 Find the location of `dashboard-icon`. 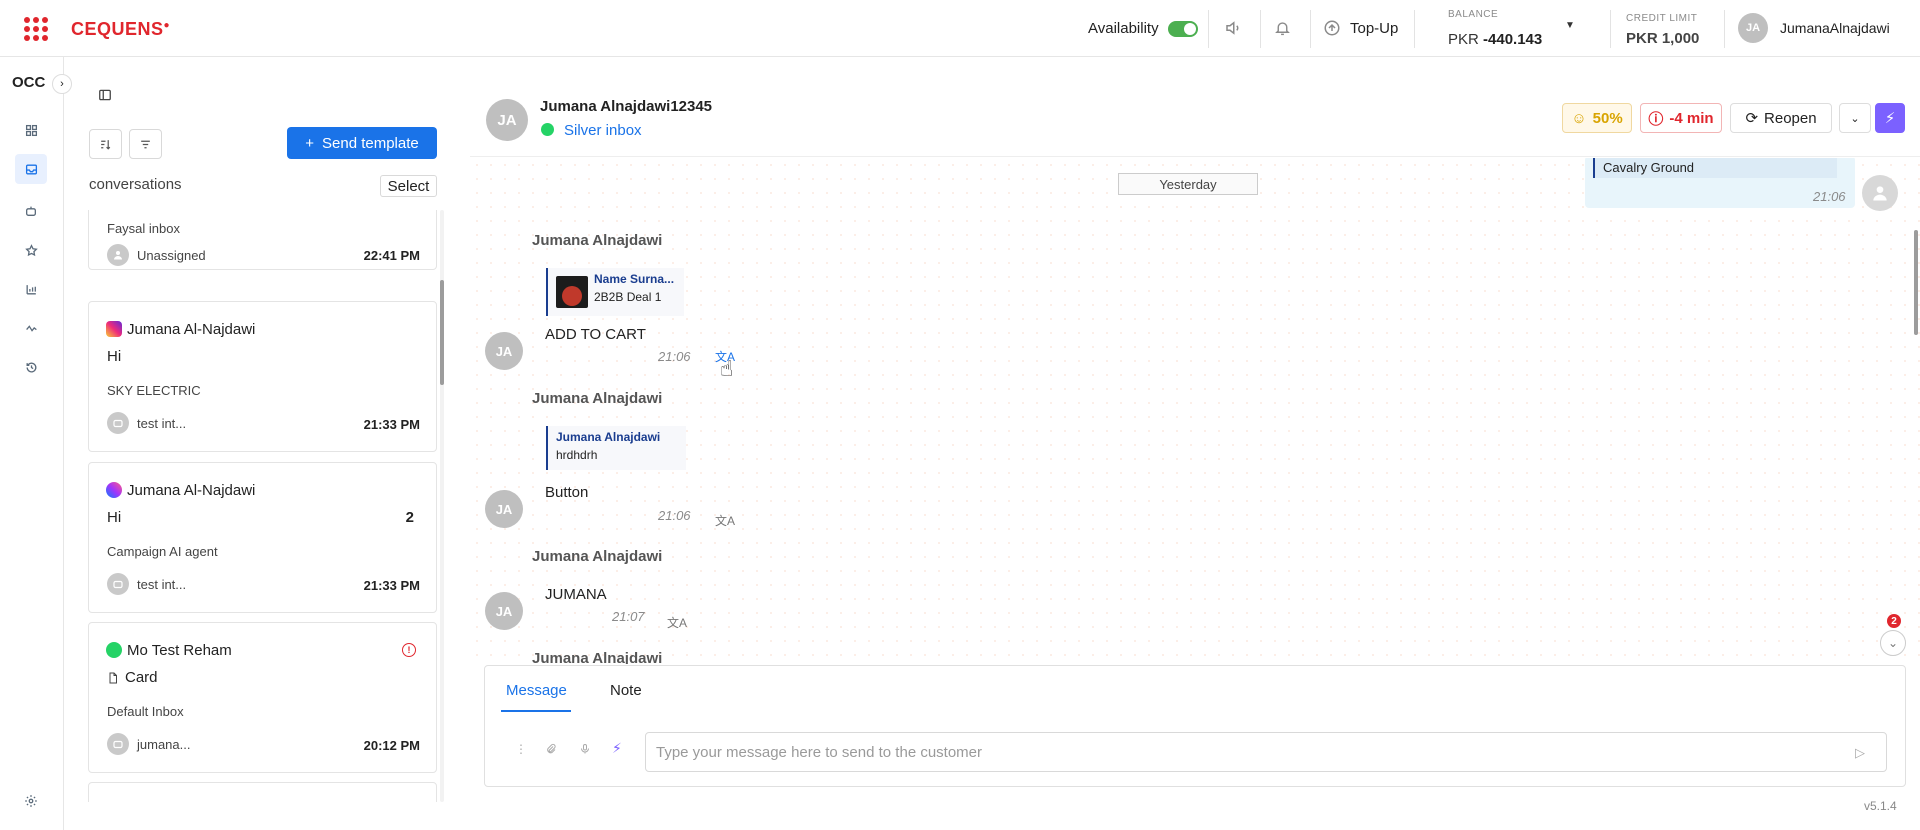

dashboard-icon is located at coordinates (31, 130).